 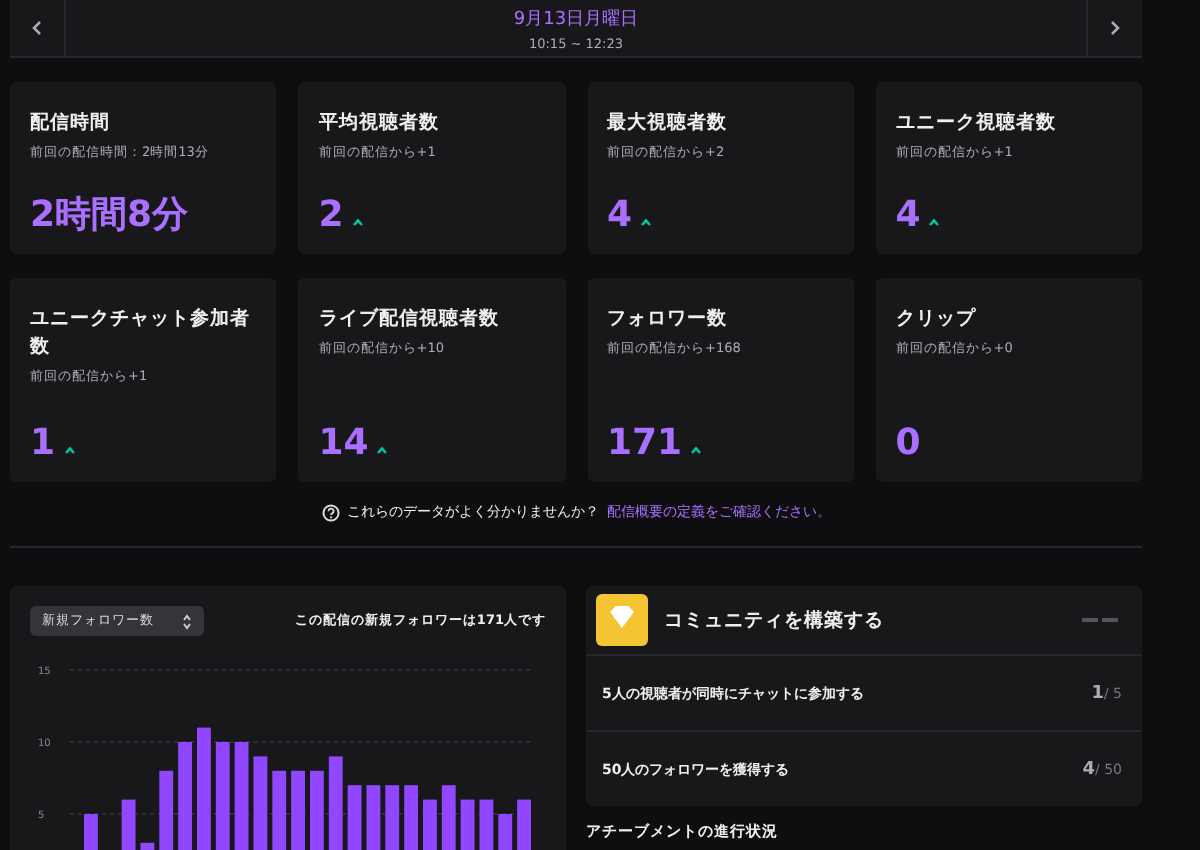 What do you see at coordinates (187, 621) in the screenshot?
I see `sort-arrows-icon` at bounding box center [187, 621].